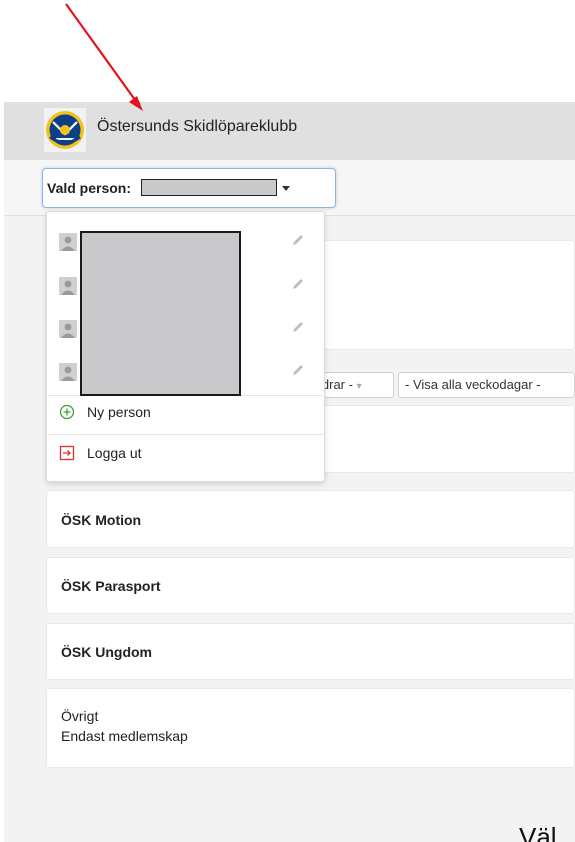 This screenshot has height=842, width=575. What do you see at coordinates (124, 736) in the screenshot?
I see `group-subtitle: Endast medlemskap` at bounding box center [124, 736].